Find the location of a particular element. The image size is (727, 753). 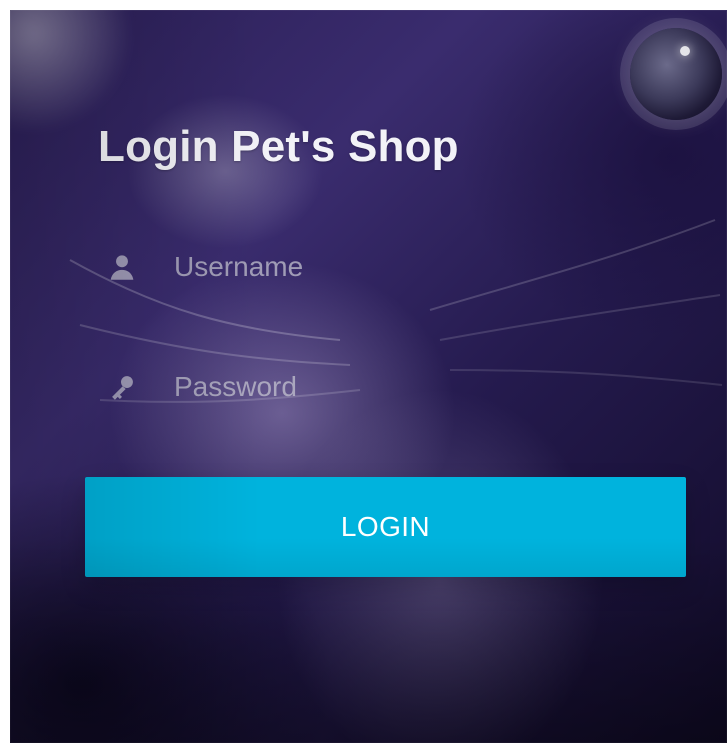

password-input is located at coordinates (404, 387).